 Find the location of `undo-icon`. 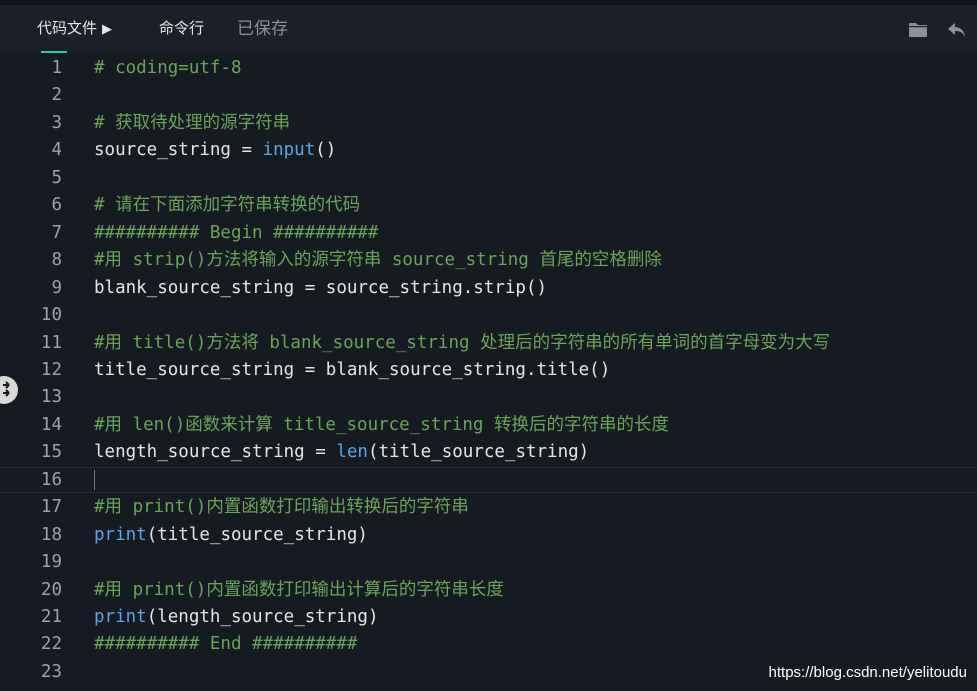

undo-icon is located at coordinates (957, 30).